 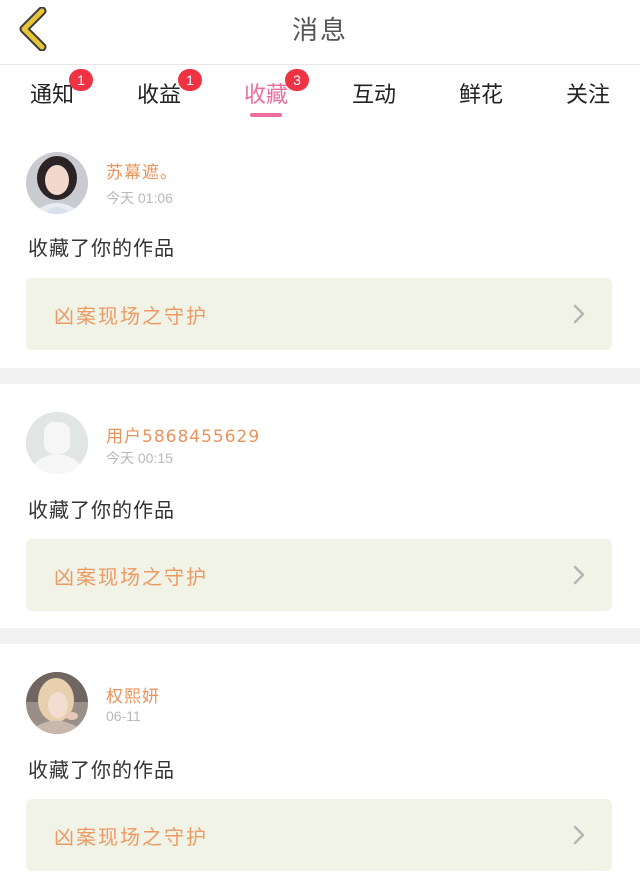 I want to click on tab-favorites: 收藏 3, so click(x=268, y=93).